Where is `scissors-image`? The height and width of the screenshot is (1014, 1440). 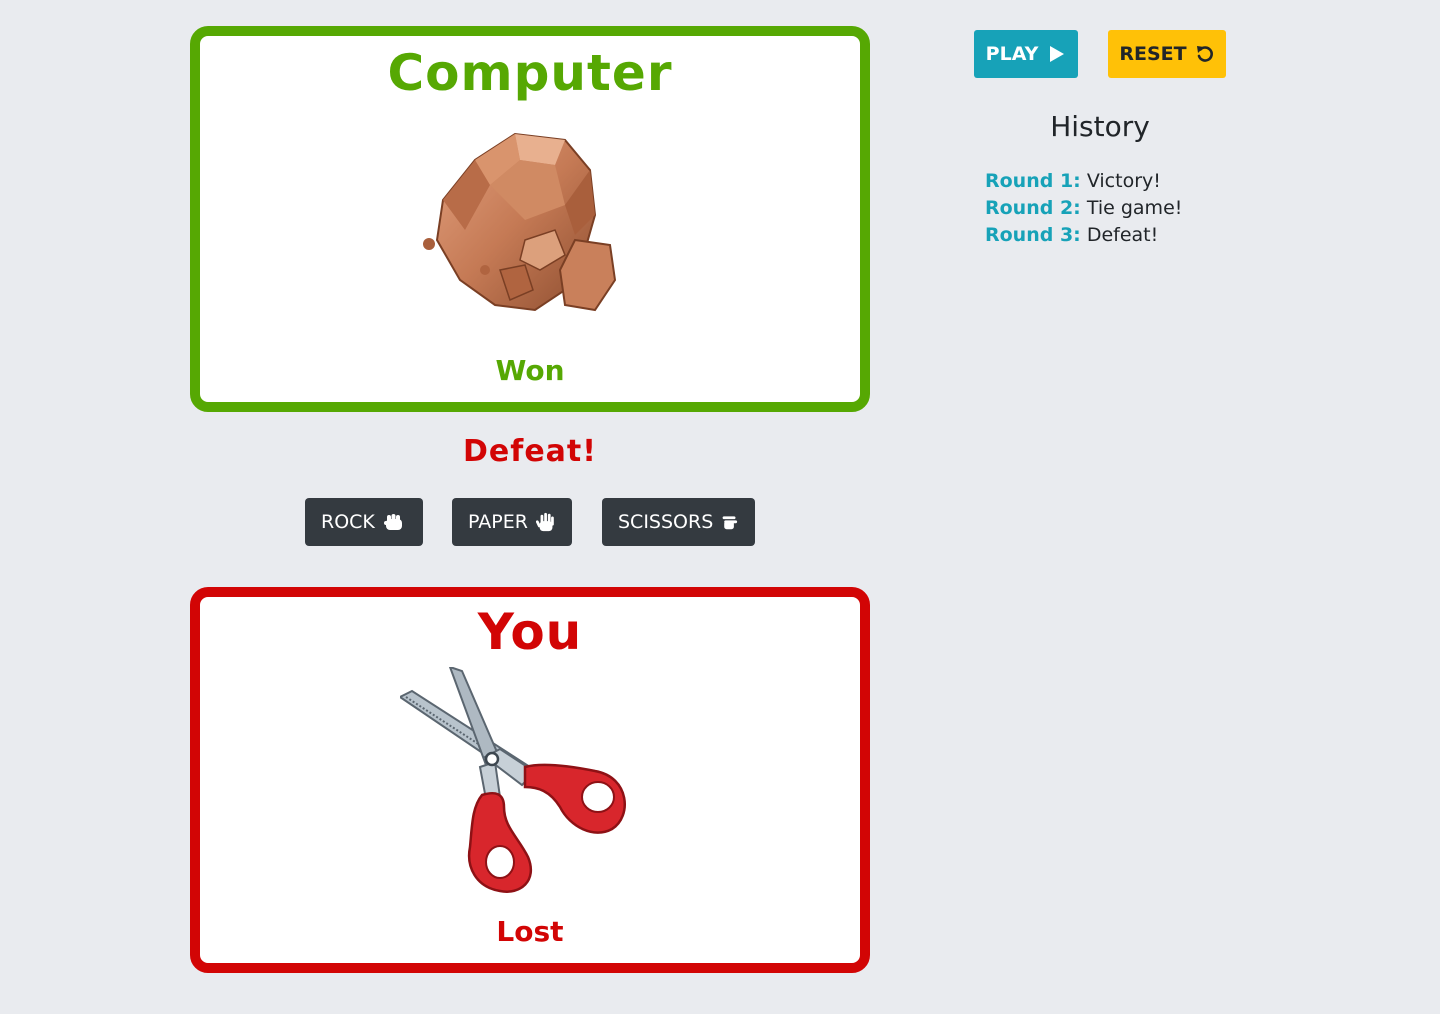
scissors-image is located at coordinates (513, 780).